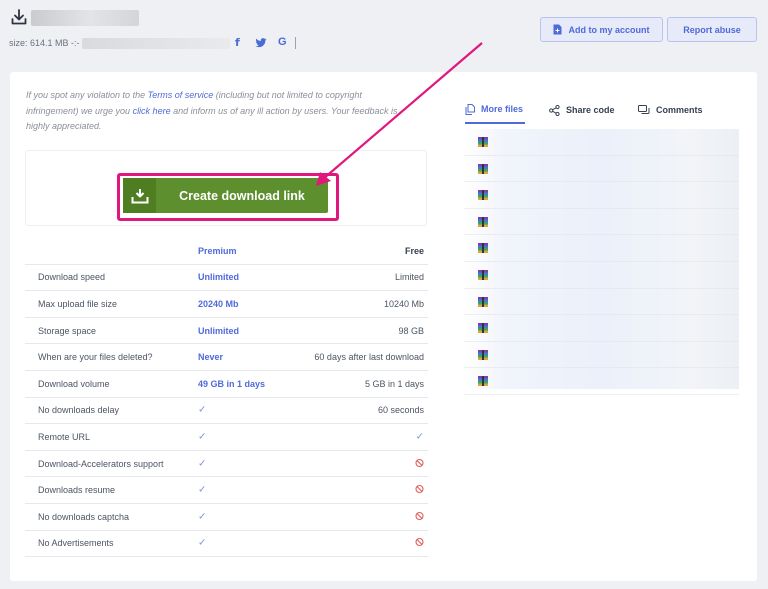 The height and width of the screenshot is (589, 768). What do you see at coordinates (226, 490) in the screenshot?
I see `table-row: Downloads resume ✓` at bounding box center [226, 490].